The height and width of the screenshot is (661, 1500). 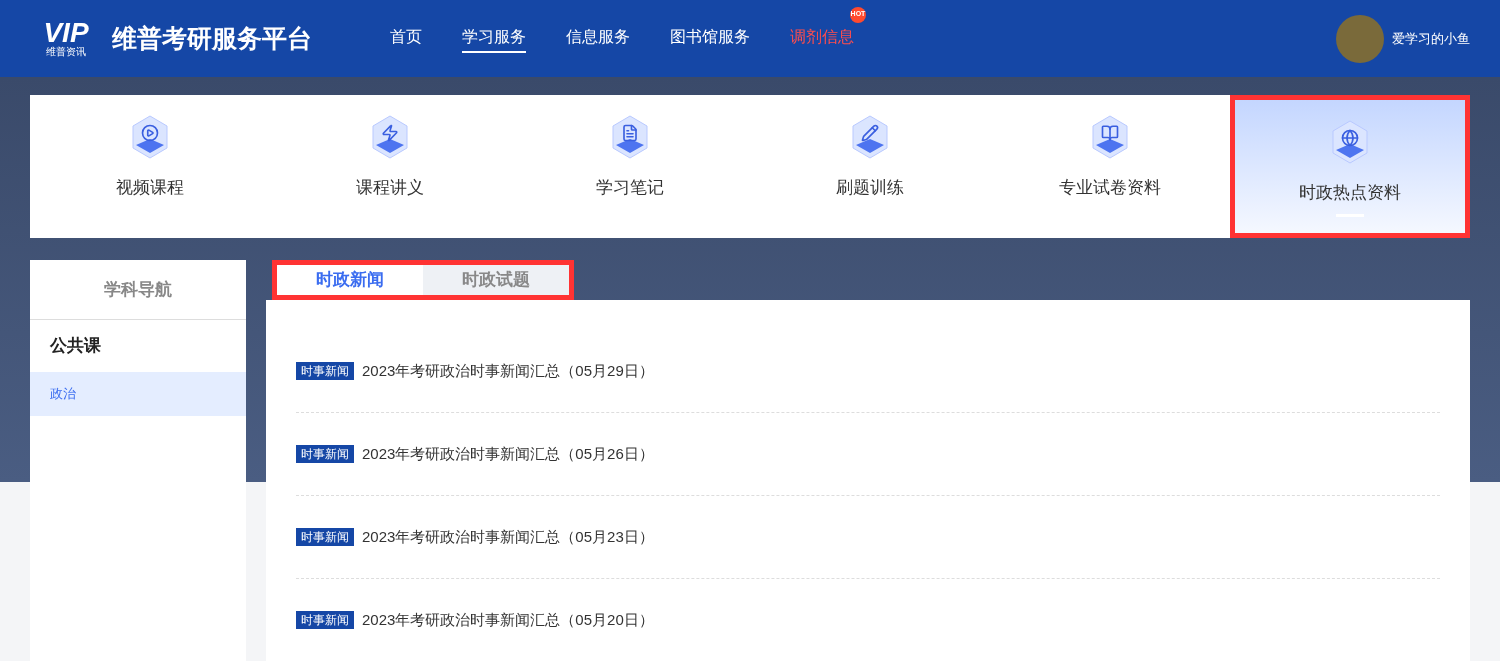 What do you see at coordinates (66, 38) in the screenshot?
I see `logo: VIP 维普资讯` at bounding box center [66, 38].